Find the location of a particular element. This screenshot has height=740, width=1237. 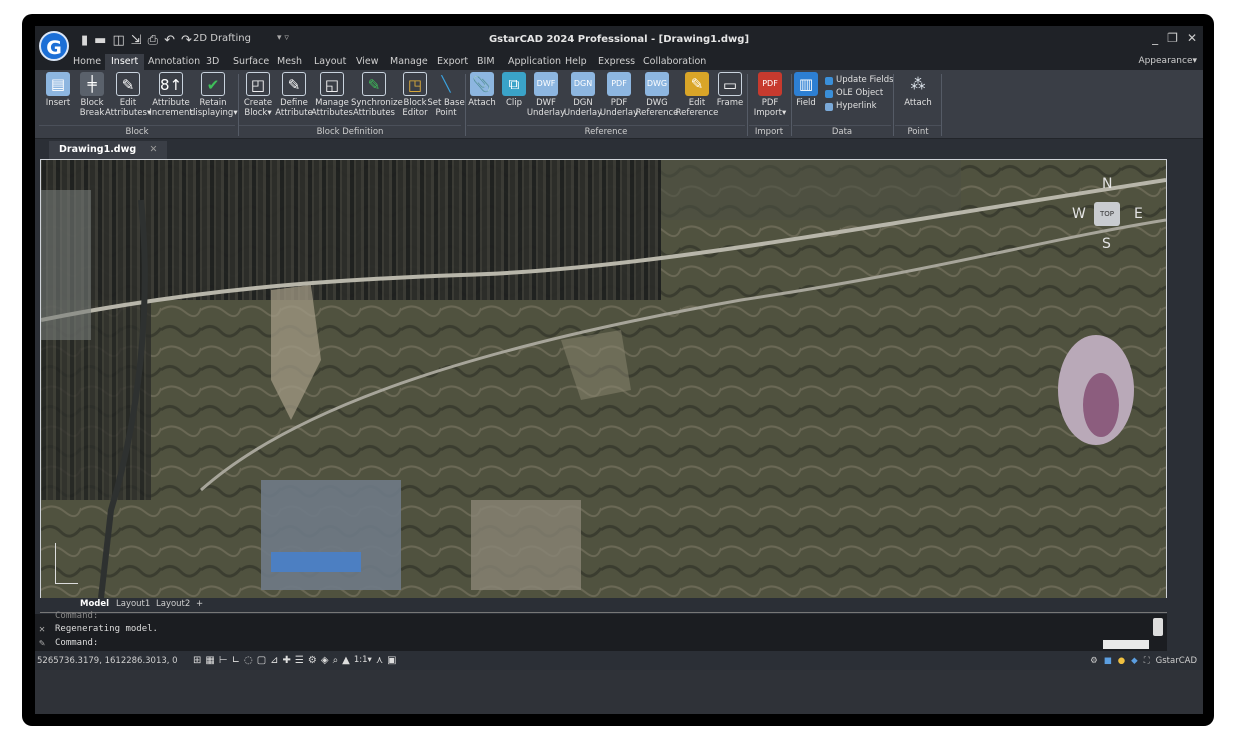

ole-object-button: OLE Object is located at coordinates (859, 93).